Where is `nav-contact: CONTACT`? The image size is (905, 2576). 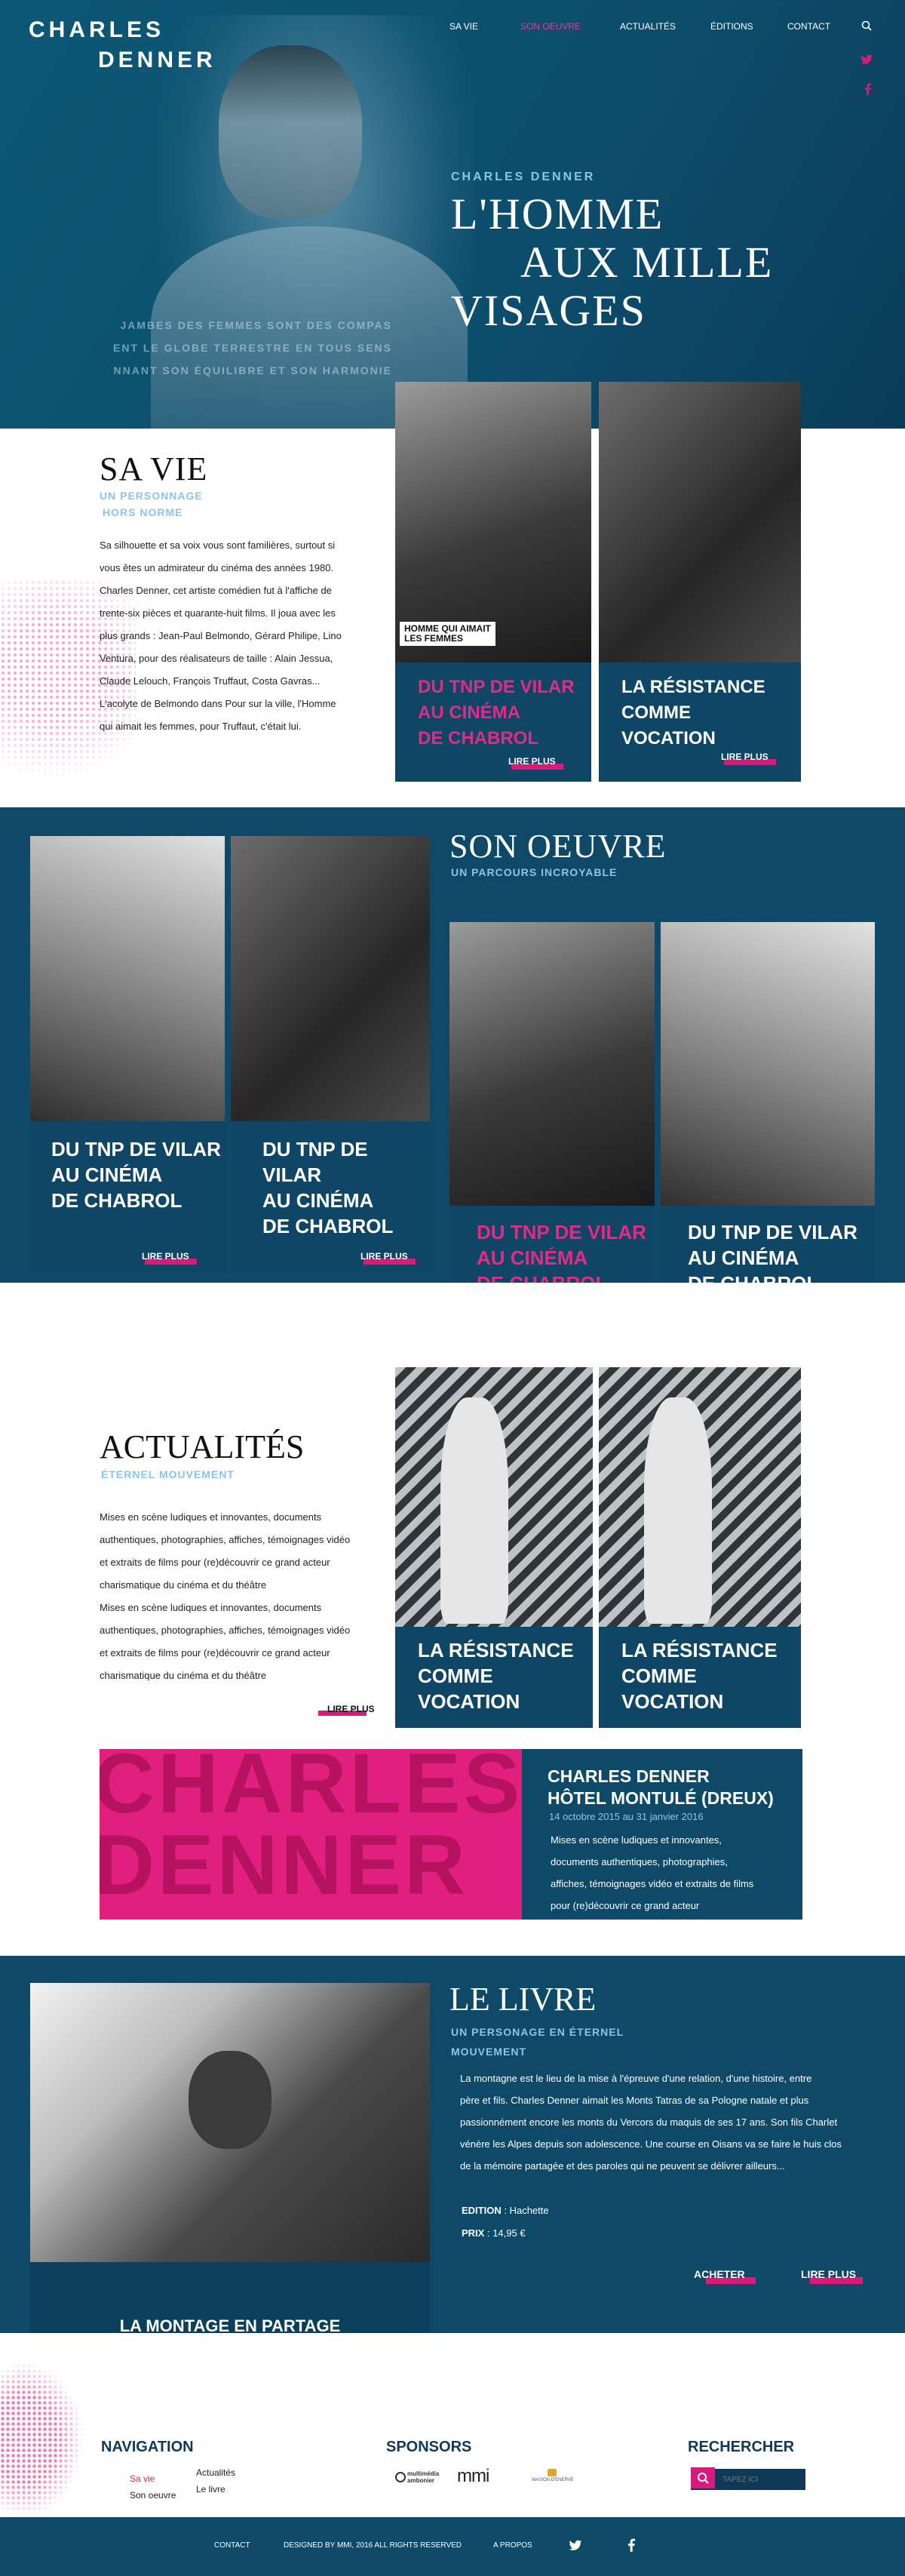
nav-contact: CONTACT is located at coordinates (808, 26).